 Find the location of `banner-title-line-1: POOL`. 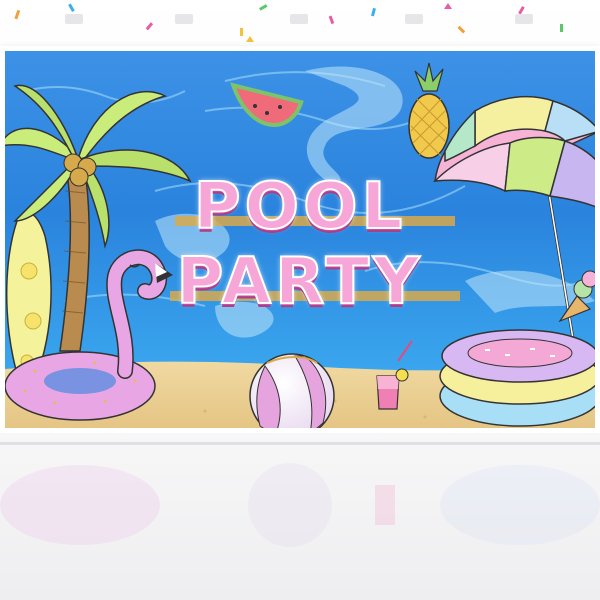

banner-title-line-1: POOL is located at coordinates (300, 207).